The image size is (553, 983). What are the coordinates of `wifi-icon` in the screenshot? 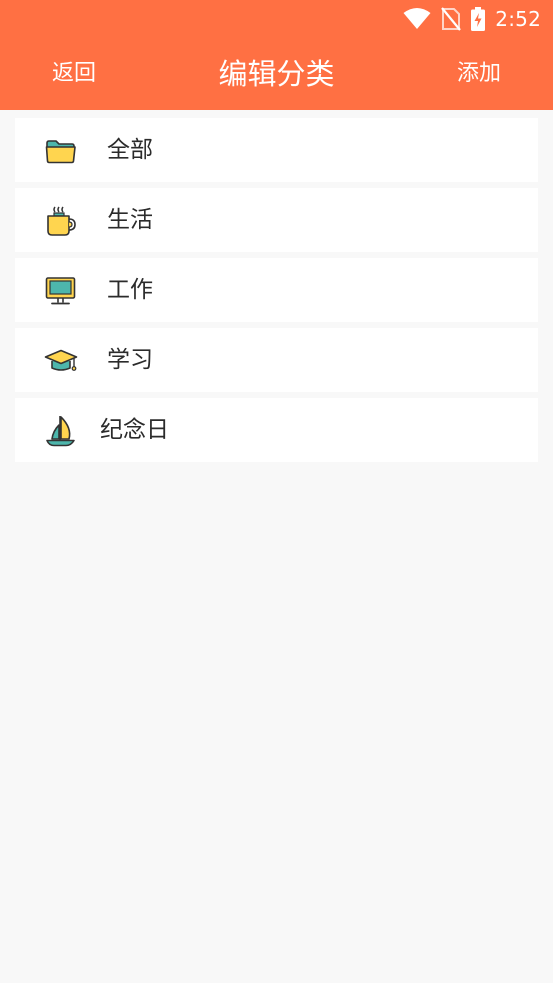 It's located at (417, 19).